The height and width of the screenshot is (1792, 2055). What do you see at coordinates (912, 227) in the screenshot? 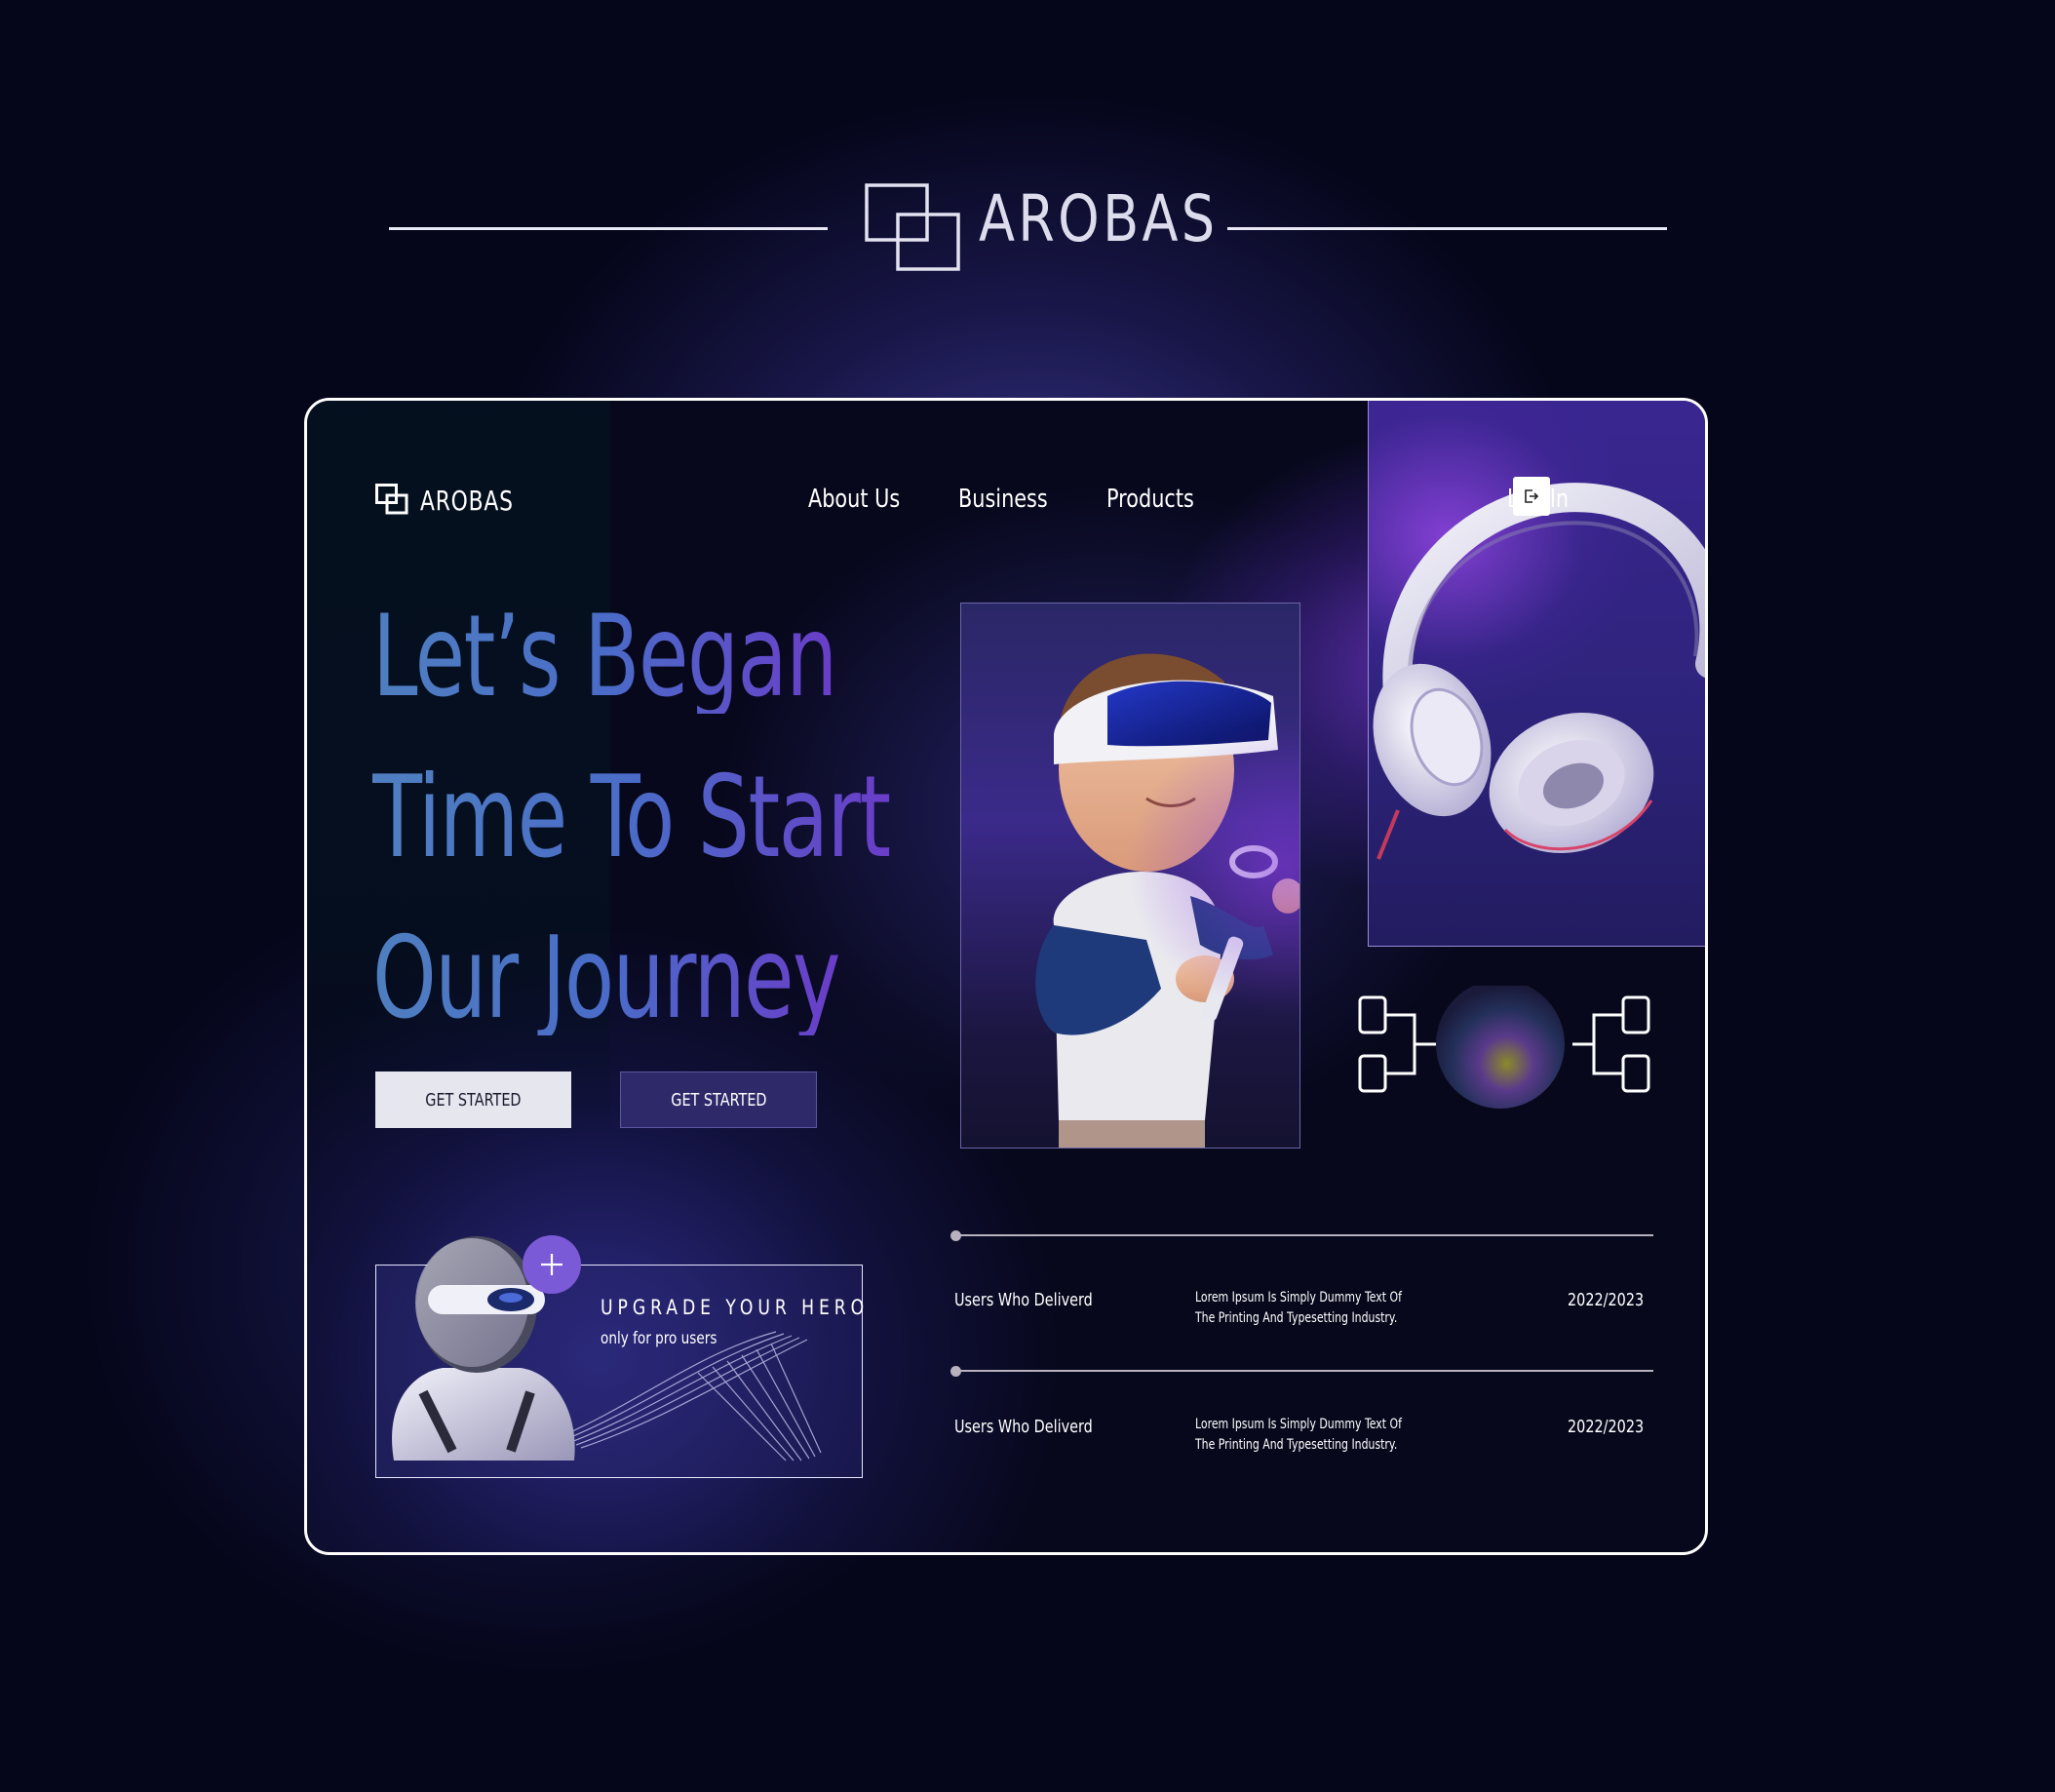
I see `overlapping-squares-icon` at bounding box center [912, 227].